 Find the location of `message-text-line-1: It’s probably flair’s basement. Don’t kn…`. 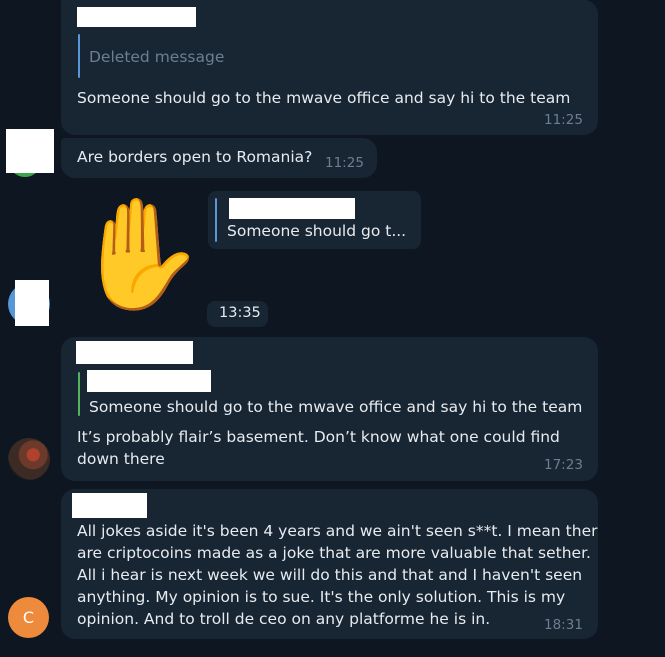

message-text-line-1: It’s probably flair’s basement. Don’t kn… is located at coordinates (318, 437).